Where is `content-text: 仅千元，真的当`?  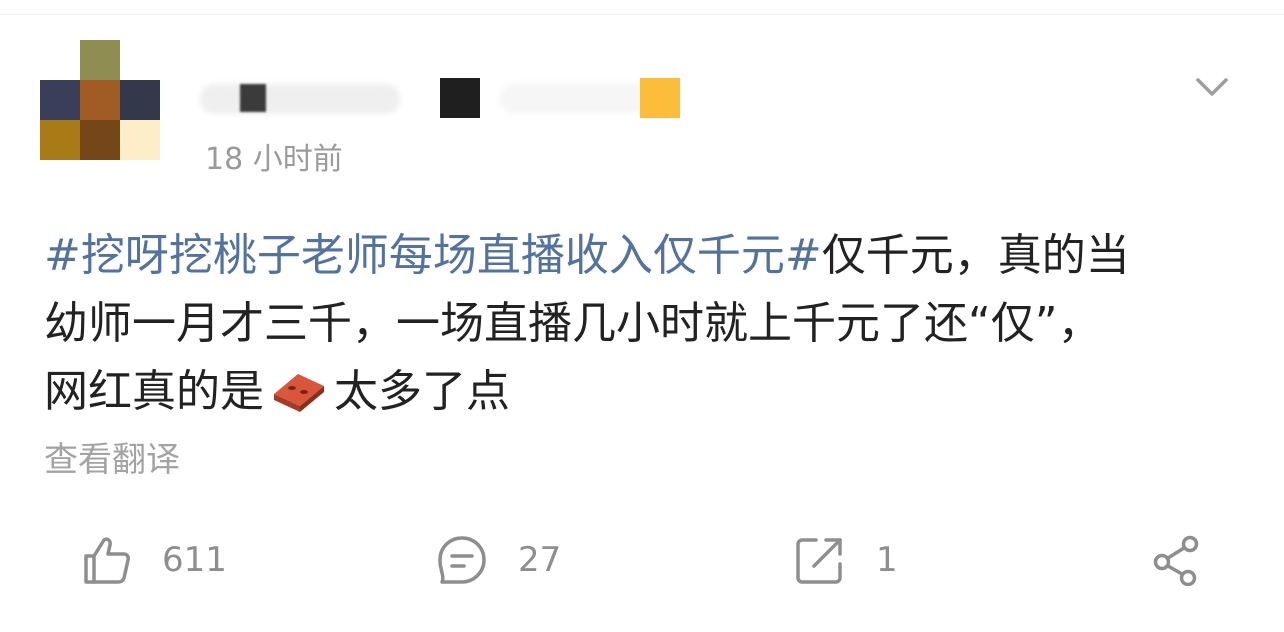
content-text: 仅千元，真的当 is located at coordinates (975, 255).